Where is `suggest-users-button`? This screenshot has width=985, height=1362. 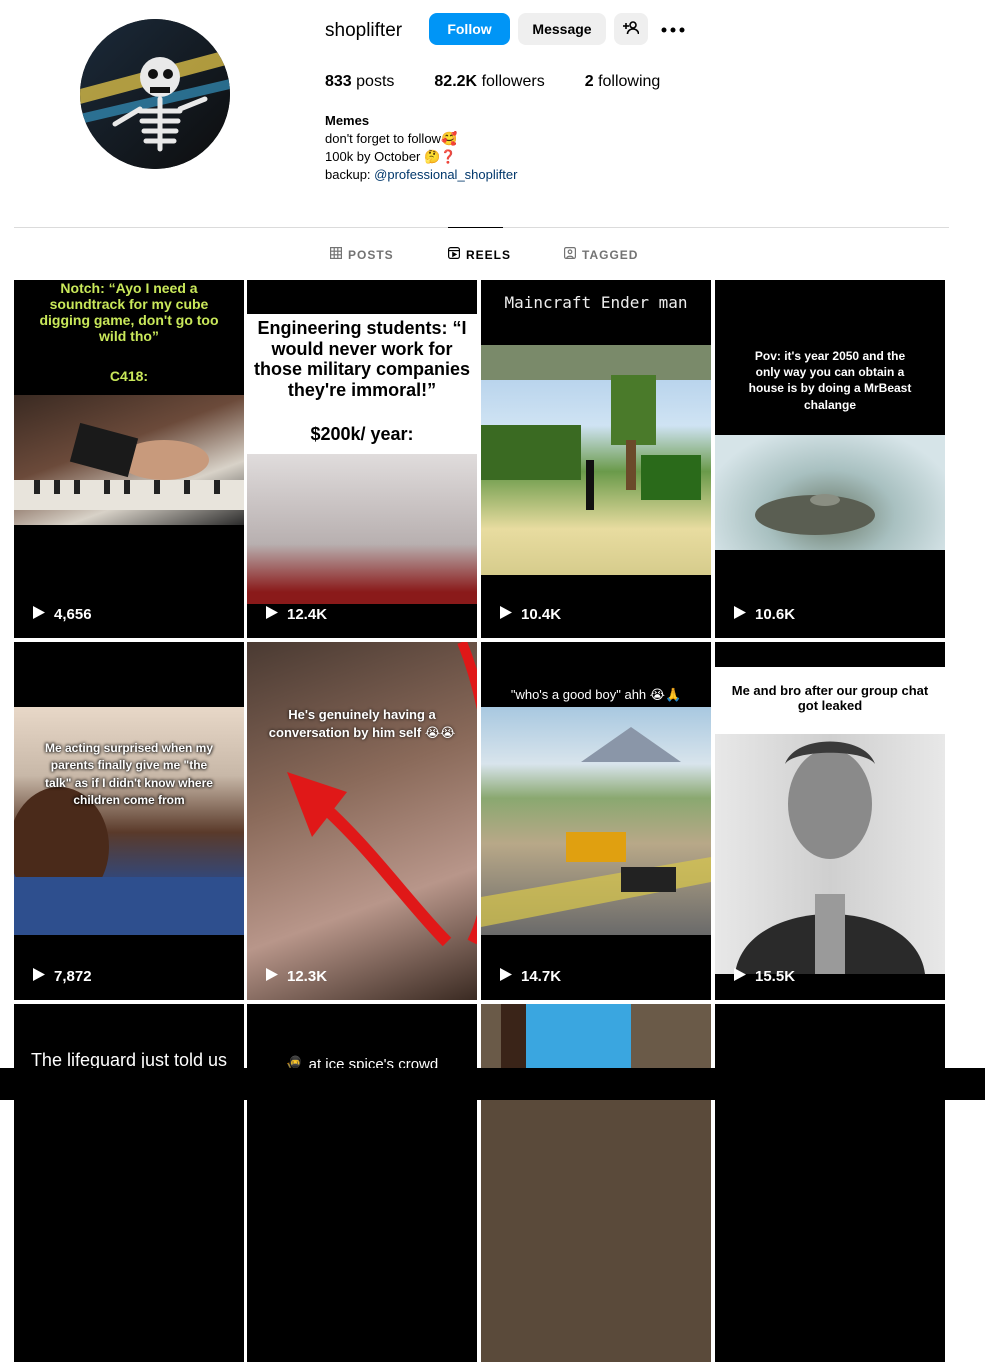
suggest-users-button is located at coordinates (631, 29).